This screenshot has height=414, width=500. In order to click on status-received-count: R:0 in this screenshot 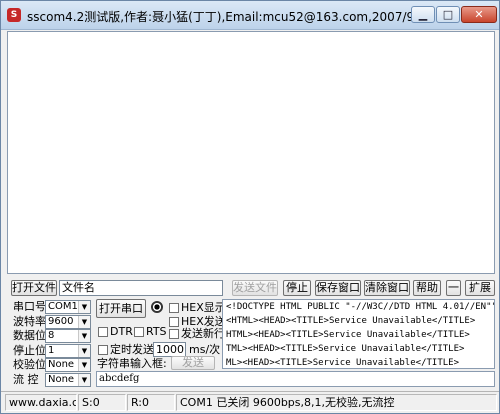, I will do `click(151, 402)`.